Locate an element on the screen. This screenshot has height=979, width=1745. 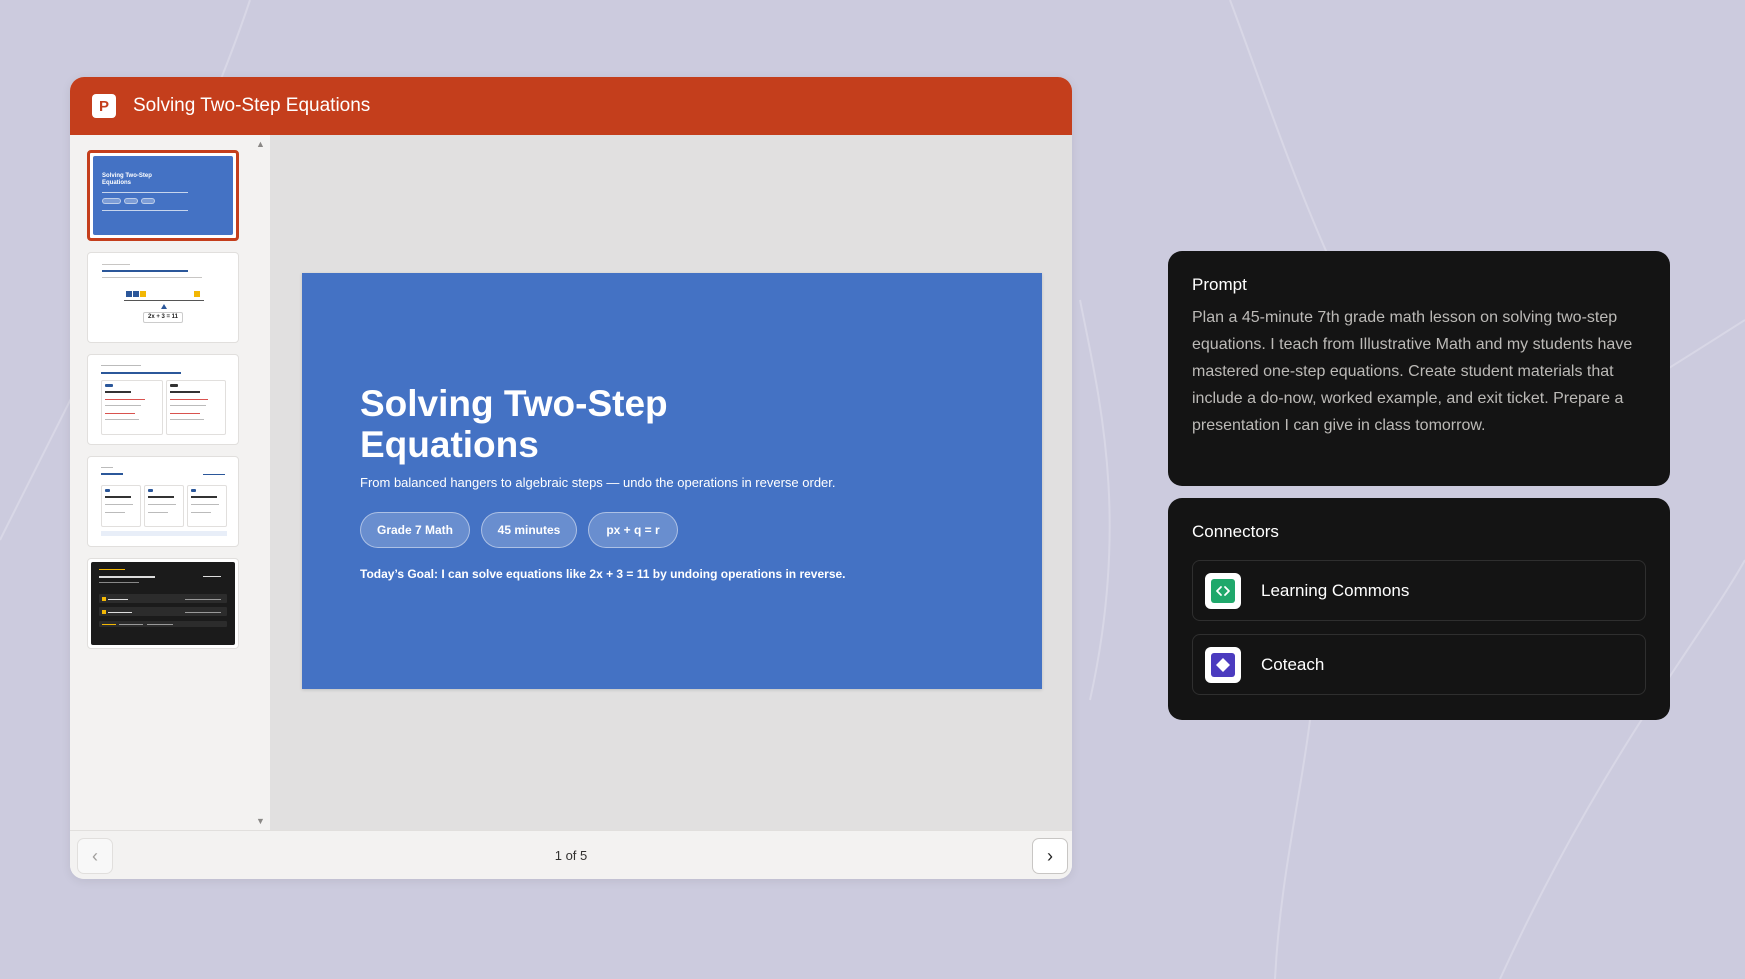
slide-thumbnail-1: Solving Two-Step Equations is located at coordinates (163, 195).